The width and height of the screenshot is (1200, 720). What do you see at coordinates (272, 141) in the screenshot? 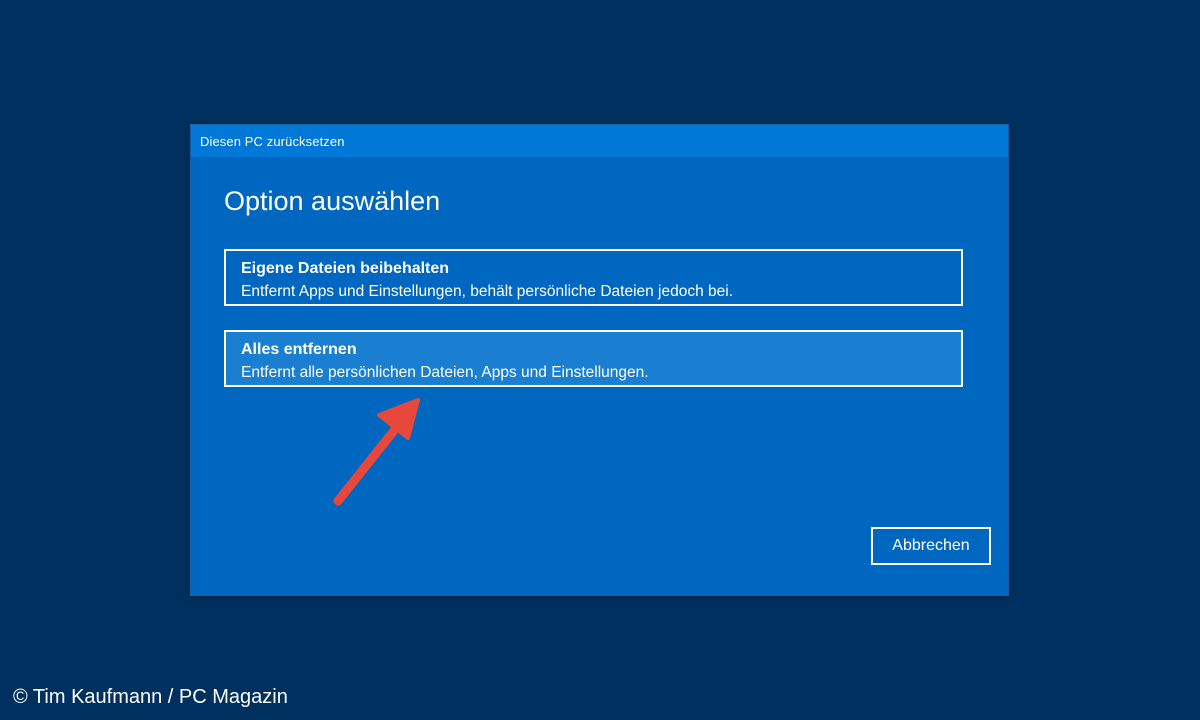
I see `window-title: Diesen PC zurücksetzen` at bounding box center [272, 141].